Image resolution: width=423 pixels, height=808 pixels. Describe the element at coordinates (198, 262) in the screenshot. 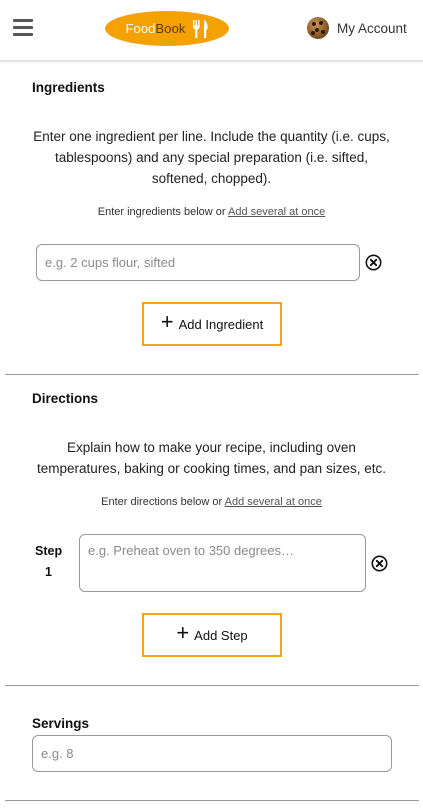

I see `ingredient-input` at that location.